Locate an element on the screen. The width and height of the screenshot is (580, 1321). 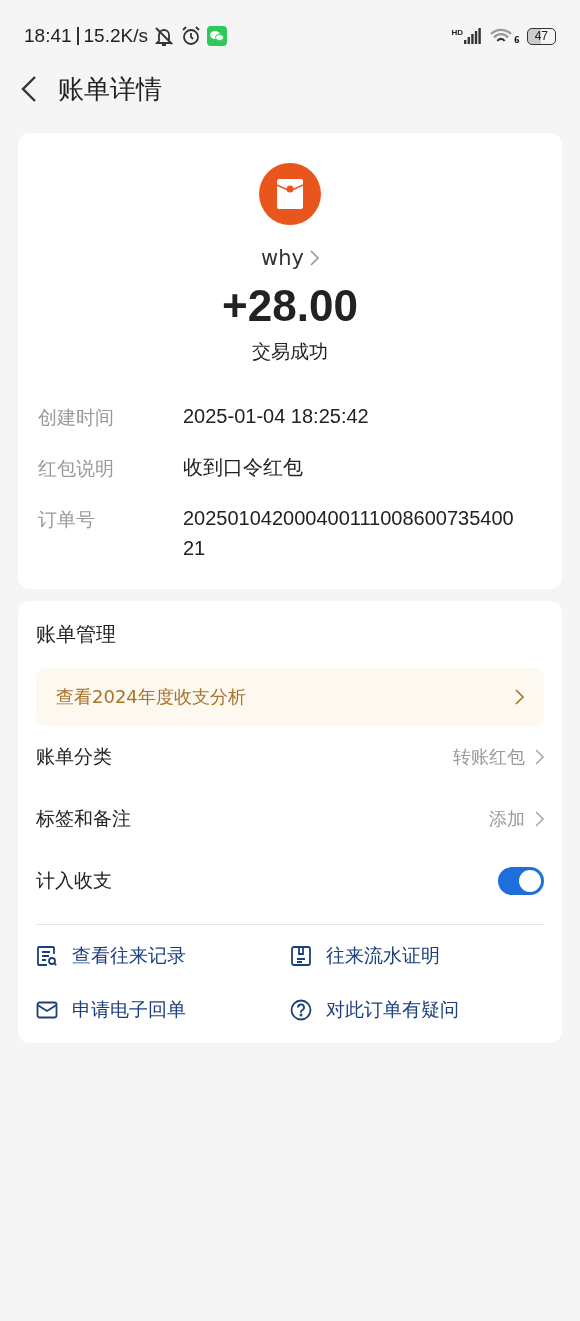
action-link: 往来流水证明 is located at coordinates (417, 956).